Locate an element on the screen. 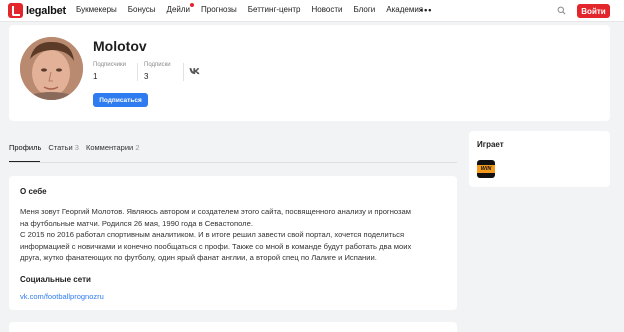  tab-articles-label: Статьи is located at coordinates (60, 147).